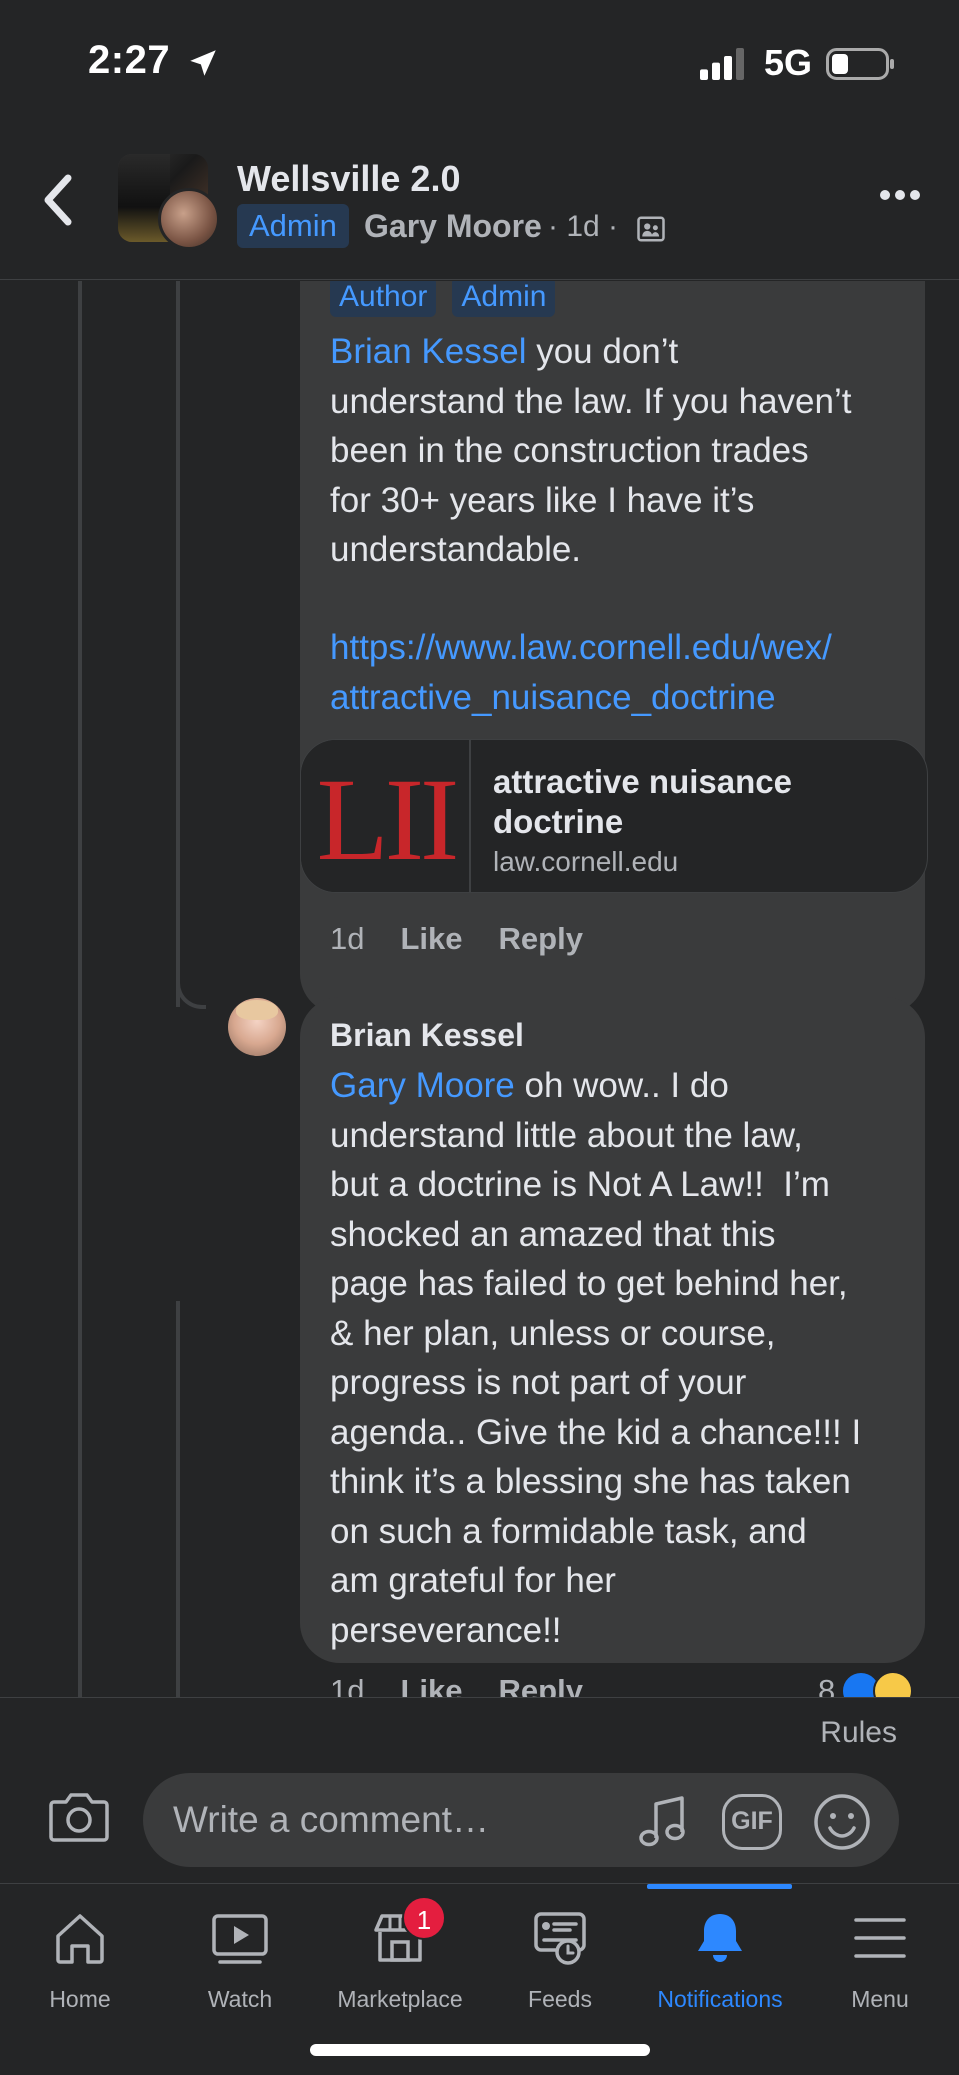 Image resolution: width=959 pixels, height=2075 pixels. I want to click on comment-input, so click(521, 1820).